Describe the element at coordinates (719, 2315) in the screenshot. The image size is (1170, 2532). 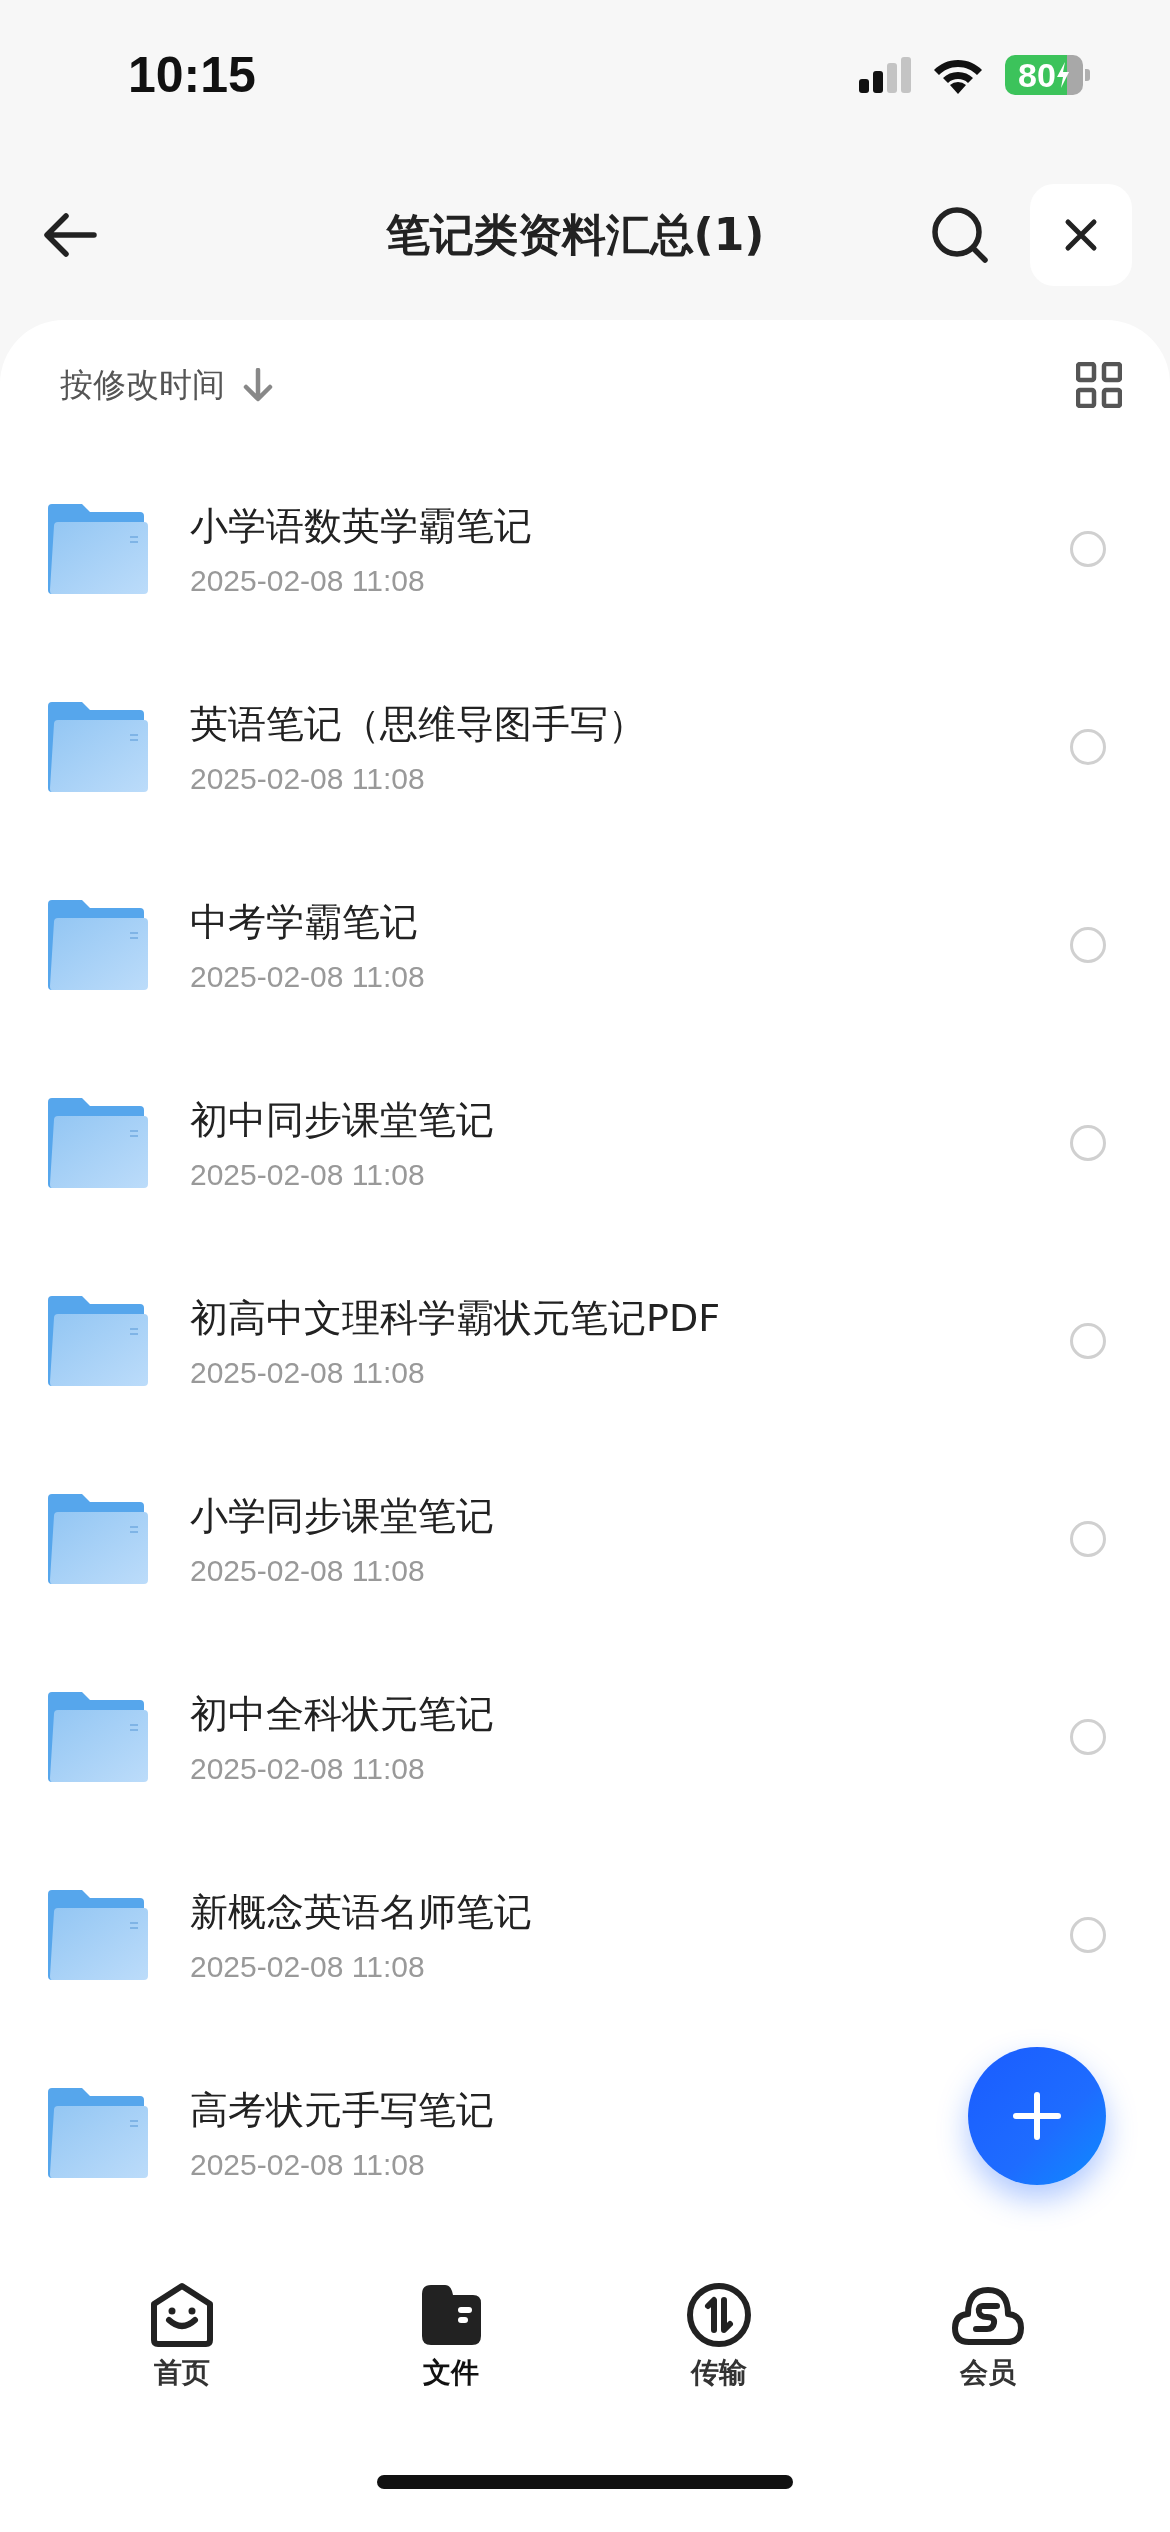
I see `transfer-icon` at that location.